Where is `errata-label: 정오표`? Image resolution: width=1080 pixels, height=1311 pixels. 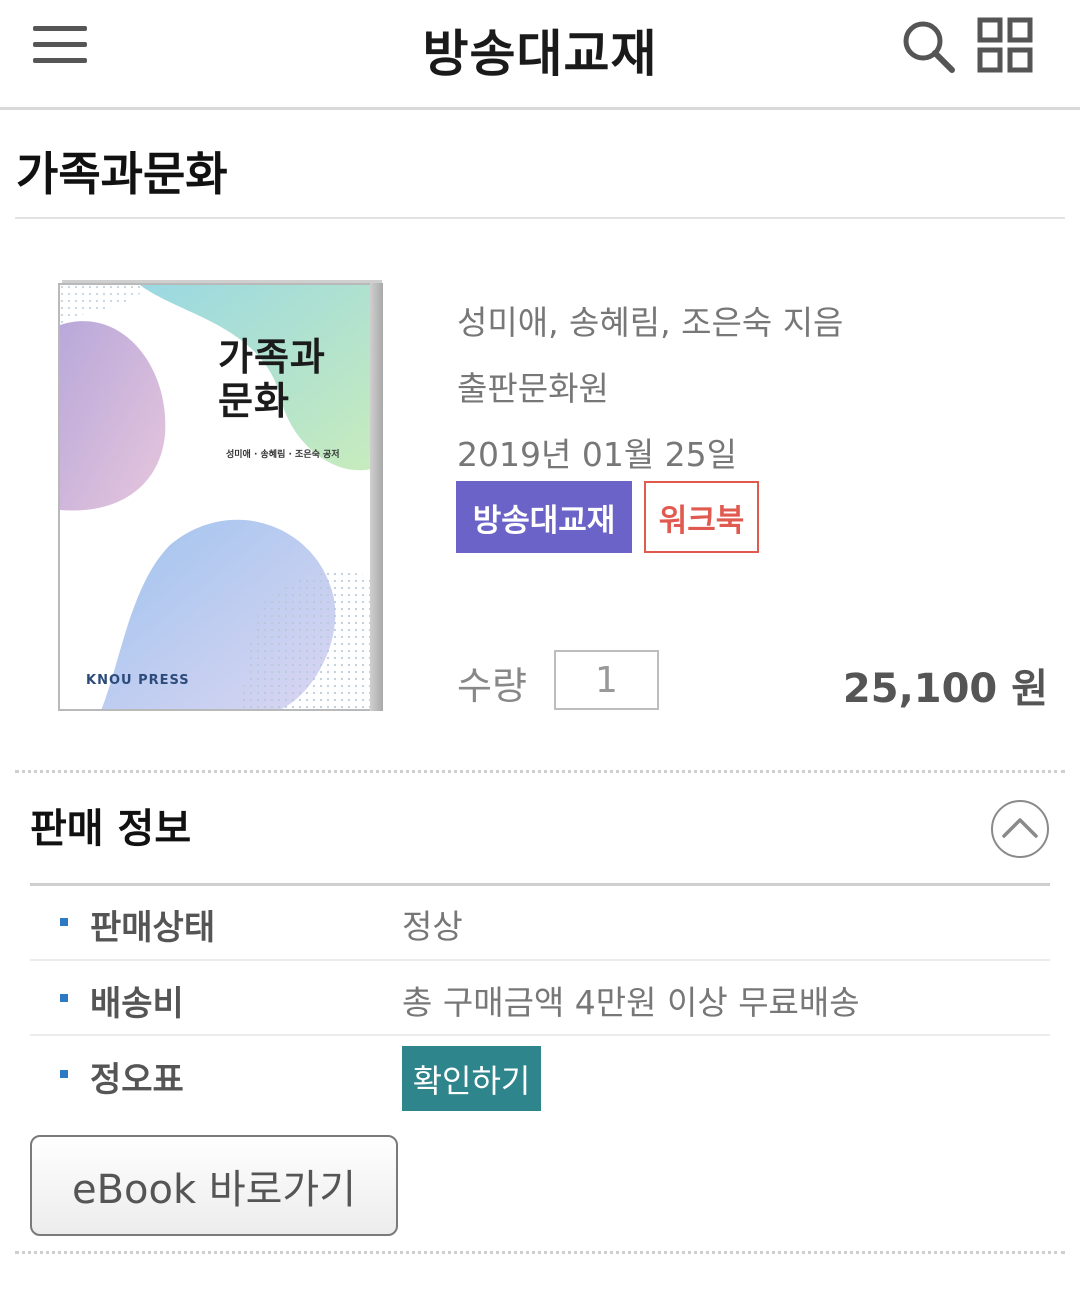
errata-label: 정오표 is located at coordinates (137, 1080).